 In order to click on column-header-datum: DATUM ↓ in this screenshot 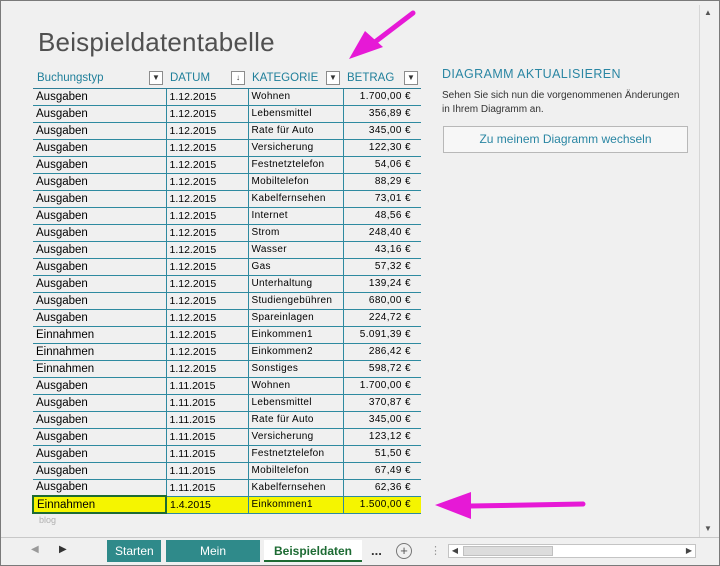, I will do `click(207, 78)`.